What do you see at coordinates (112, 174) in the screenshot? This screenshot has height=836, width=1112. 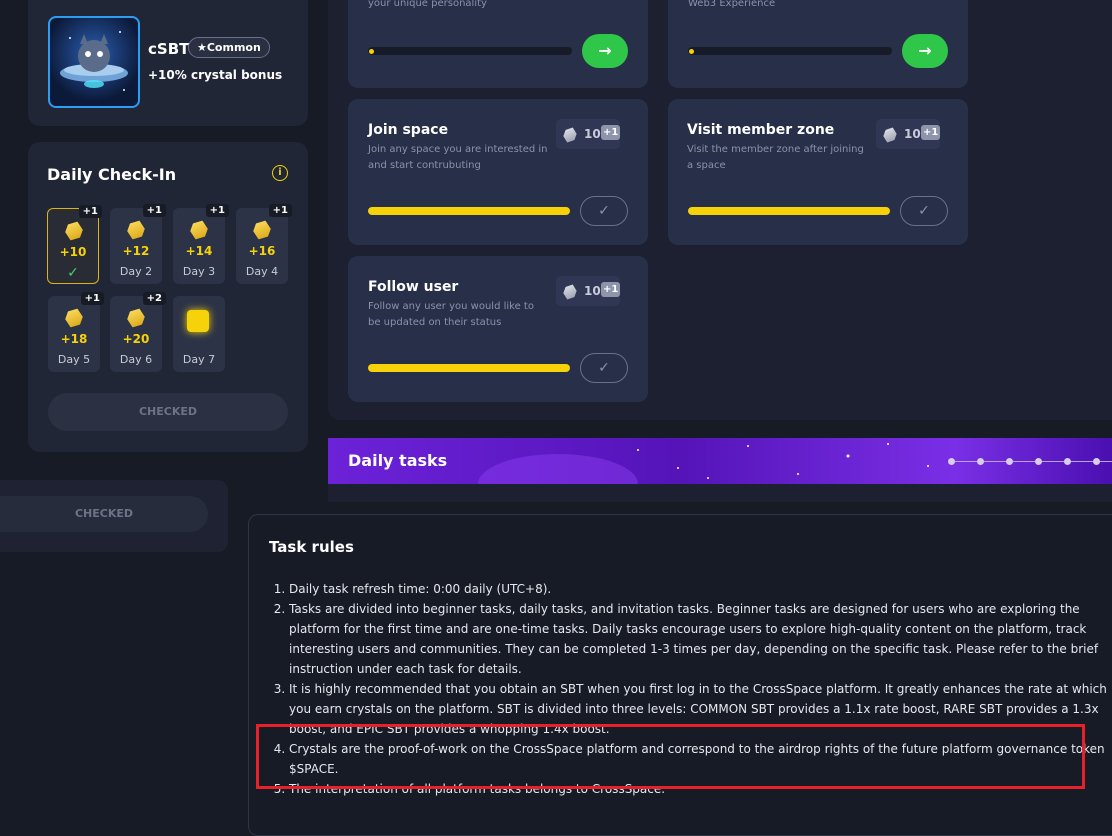 I see `daily-checkin-title: Daily Check-In` at bounding box center [112, 174].